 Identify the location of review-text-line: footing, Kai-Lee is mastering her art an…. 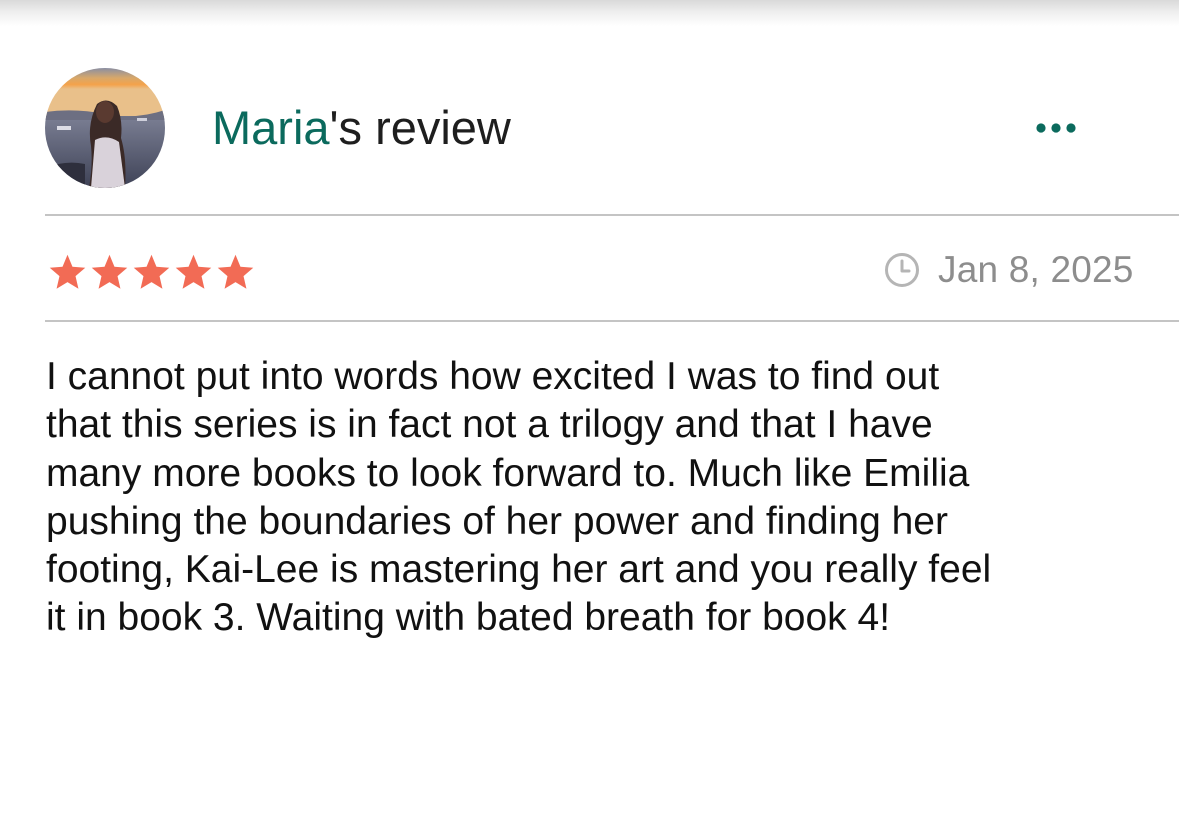
(519, 570).